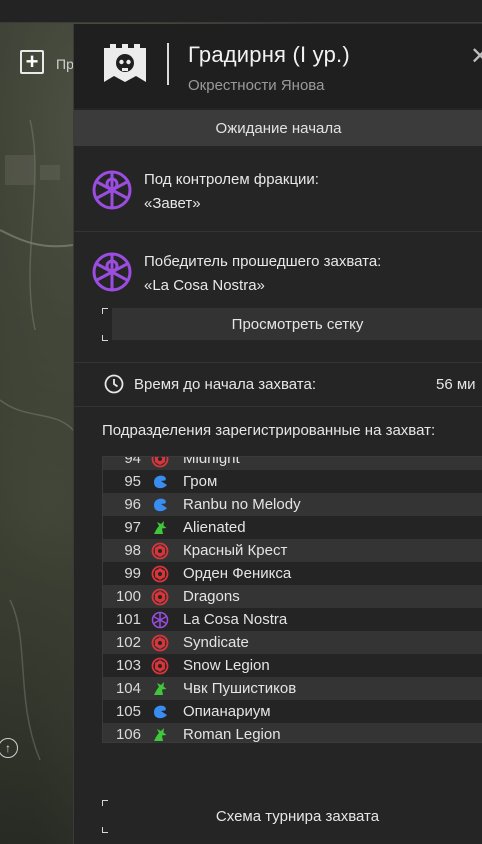 The width and height of the screenshot is (482, 844). Describe the element at coordinates (278, 128) in the screenshot. I see `status-badge: Ожидание начала` at that location.